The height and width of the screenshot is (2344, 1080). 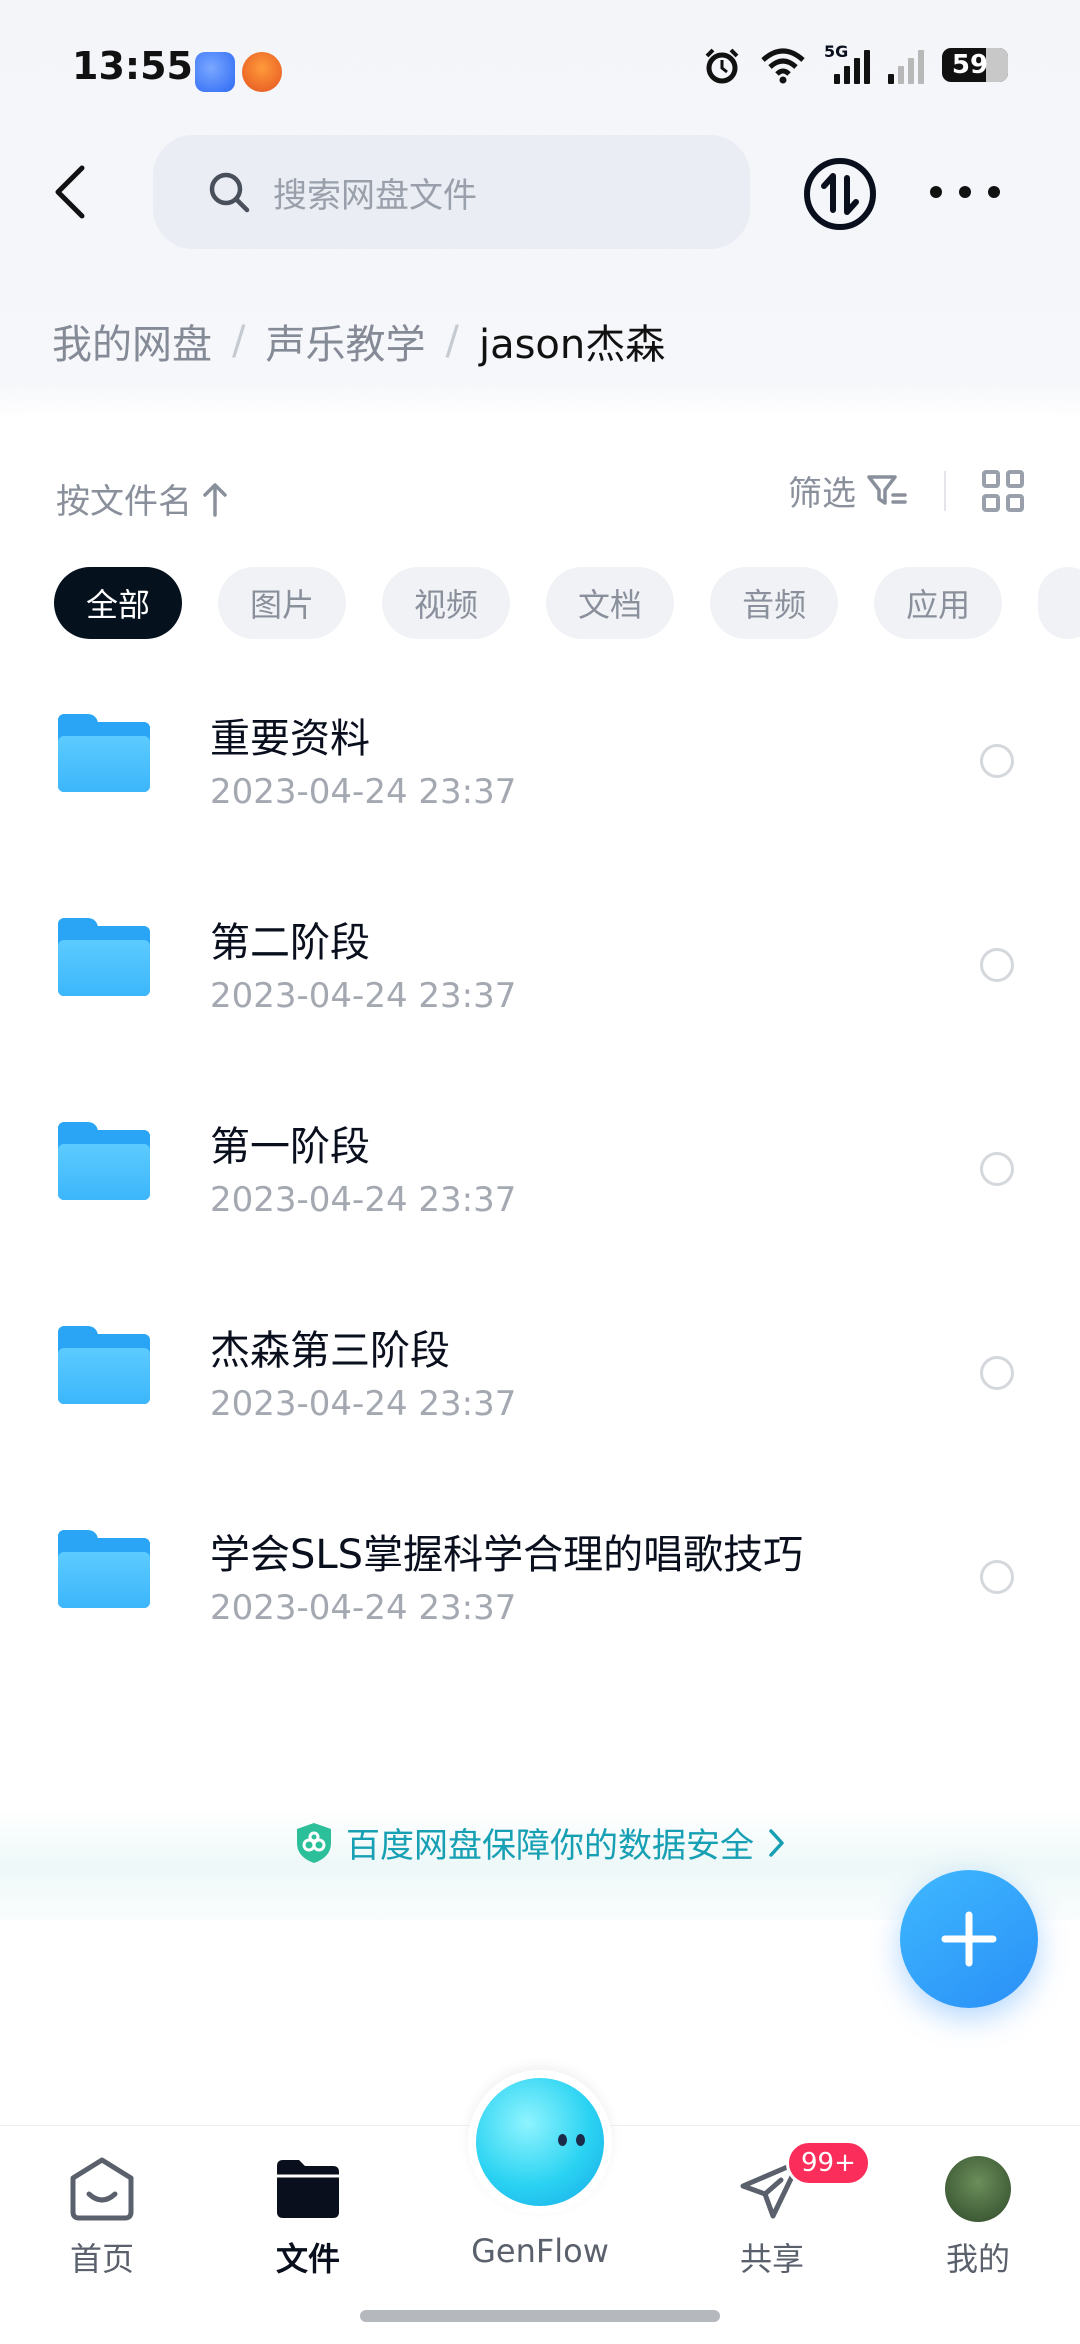 What do you see at coordinates (572, 345) in the screenshot?
I see `breadcrumb-current: jason杰森` at bounding box center [572, 345].